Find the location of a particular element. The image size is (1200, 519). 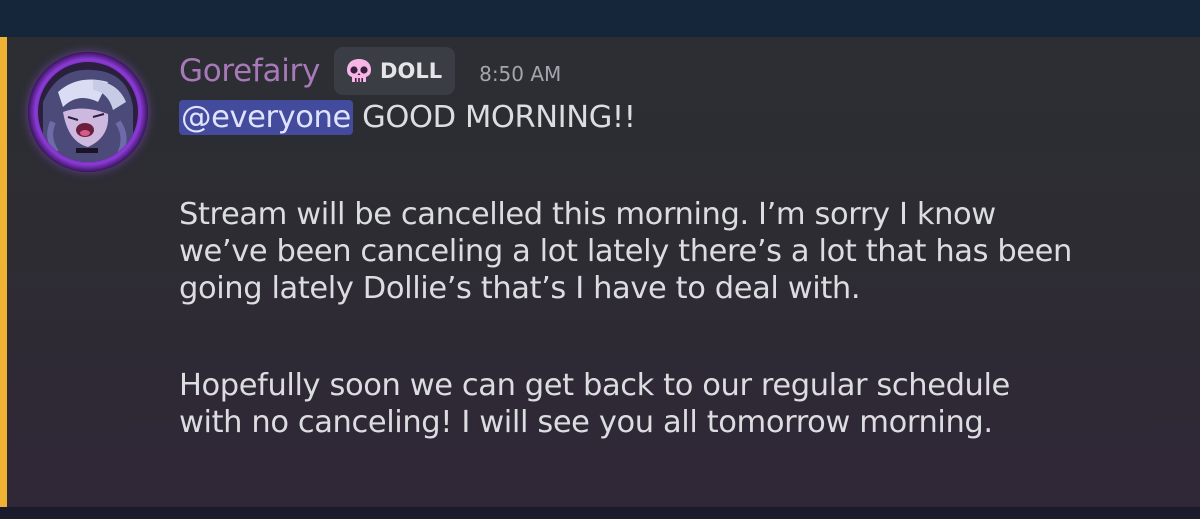

mention-highlight-bar is located at coordinates (3, 272).